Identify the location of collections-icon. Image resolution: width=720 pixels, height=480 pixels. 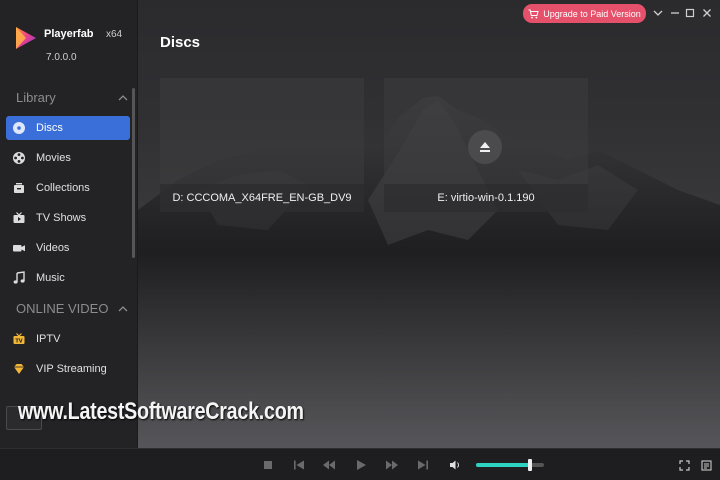
(19, 188).